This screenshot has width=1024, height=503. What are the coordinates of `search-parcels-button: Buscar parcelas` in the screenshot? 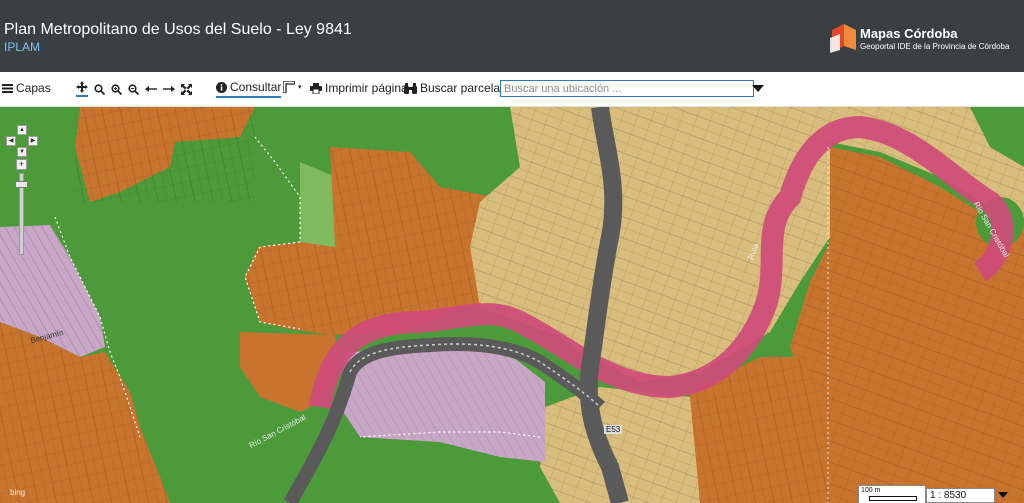 It's located at (455, 88).